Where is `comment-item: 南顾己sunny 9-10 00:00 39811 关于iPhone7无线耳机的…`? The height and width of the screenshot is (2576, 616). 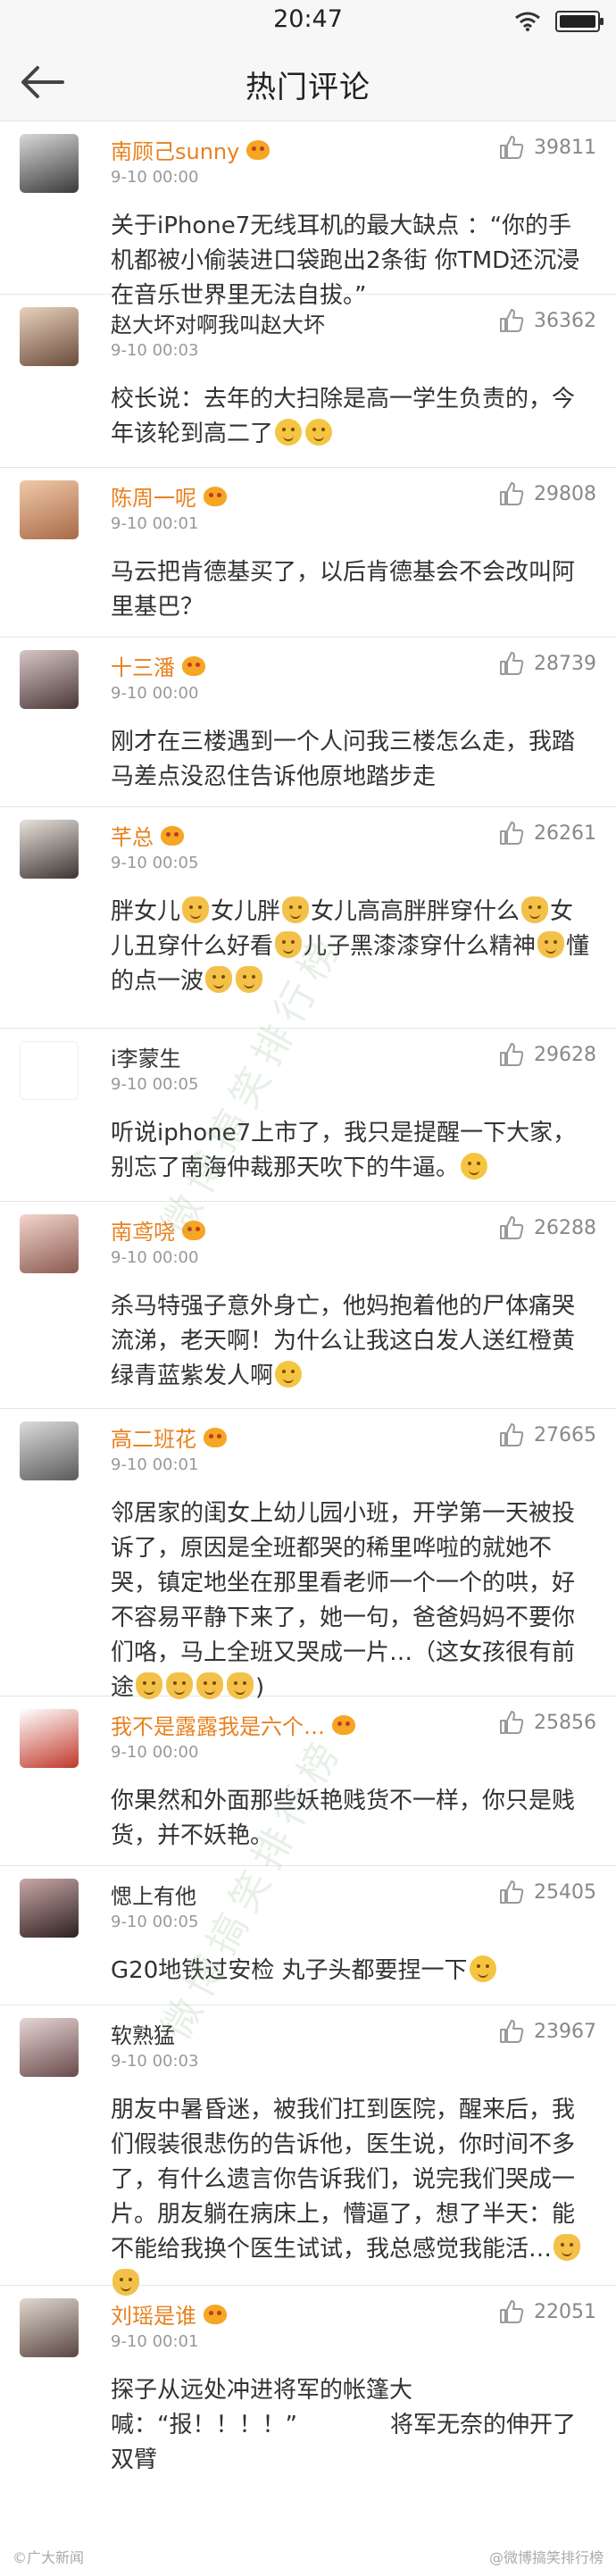
comment-item: 南顾己sunny 9-10 00:00 39811 关于iPhone7无线耳机的… is located at coordinates (308, 215).